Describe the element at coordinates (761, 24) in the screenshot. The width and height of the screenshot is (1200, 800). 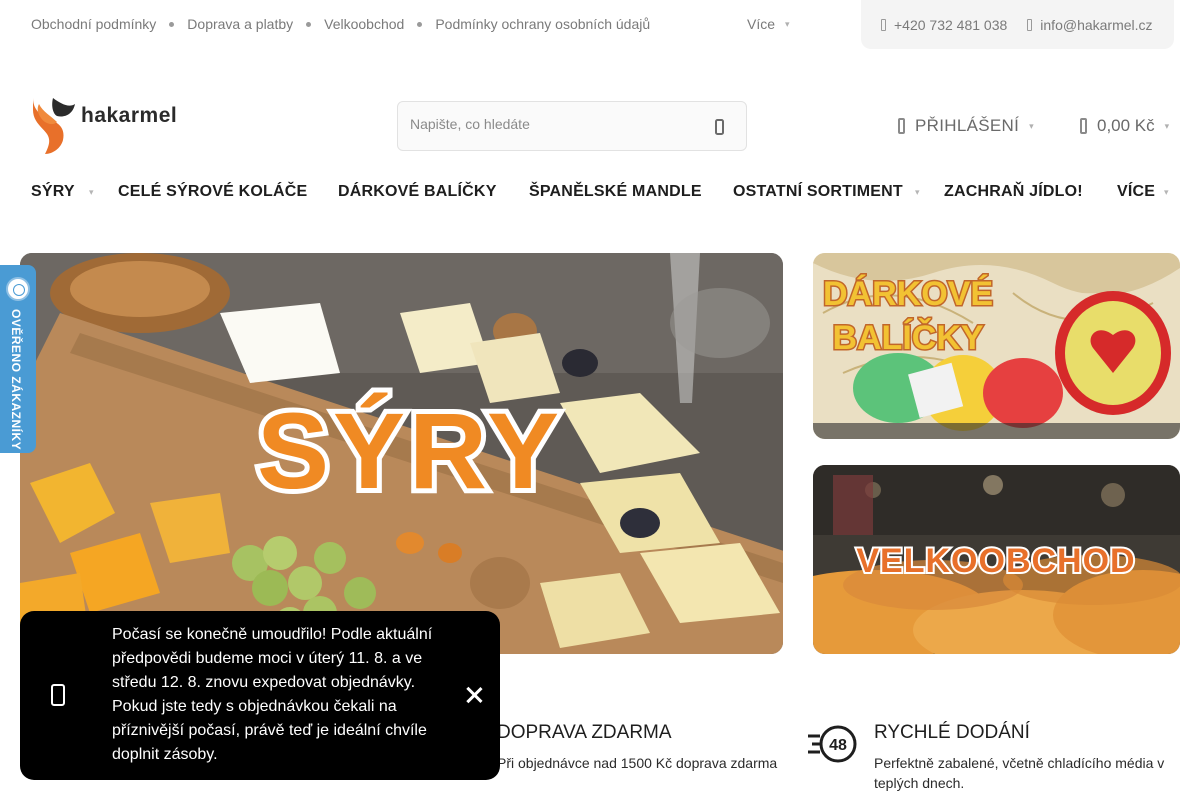
I see `top-more-label: Více` at that location.